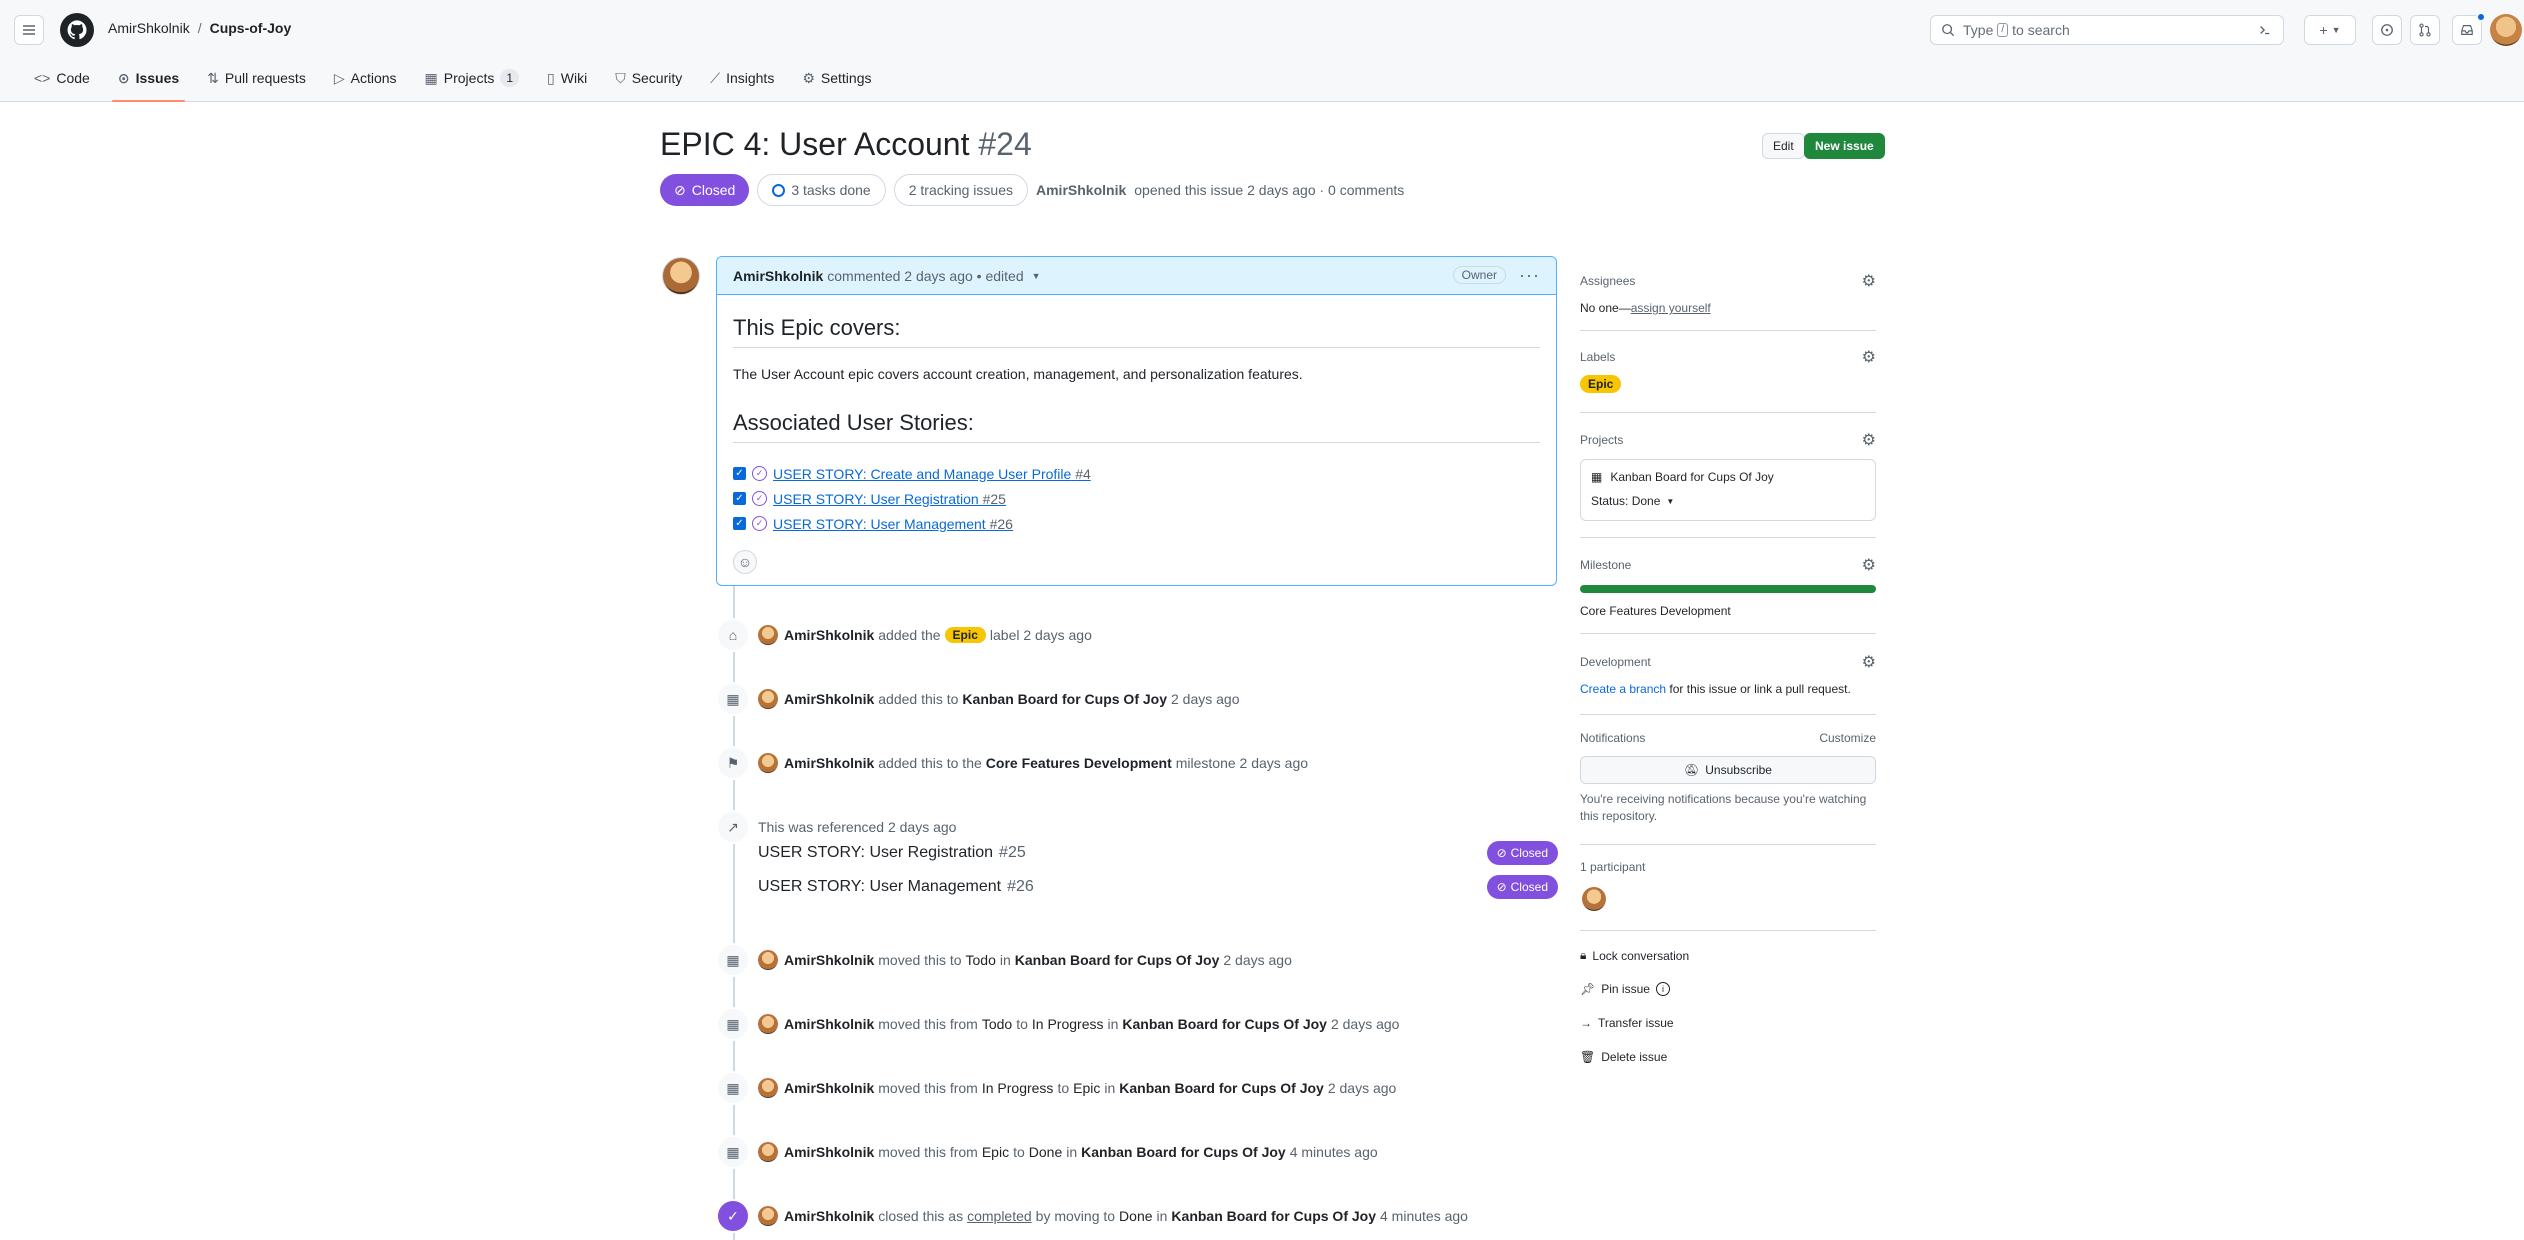  What do you see at coordinates (821, 190) in the screenshot?
I see `tasks-done-pill: 3 tasks done` at bounding box center [821, 190].